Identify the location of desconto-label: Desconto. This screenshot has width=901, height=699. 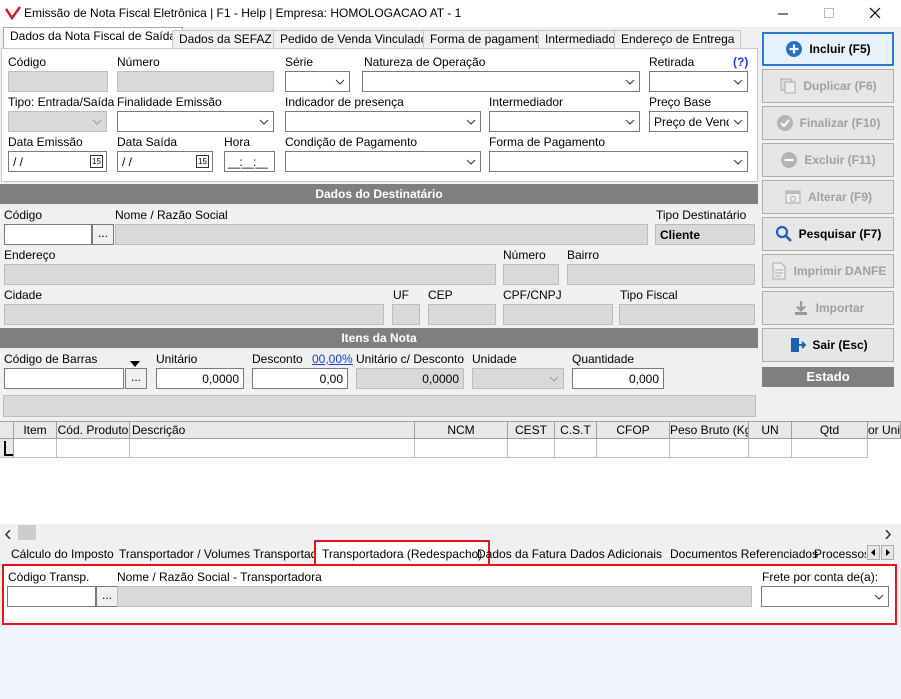
(277, 359).